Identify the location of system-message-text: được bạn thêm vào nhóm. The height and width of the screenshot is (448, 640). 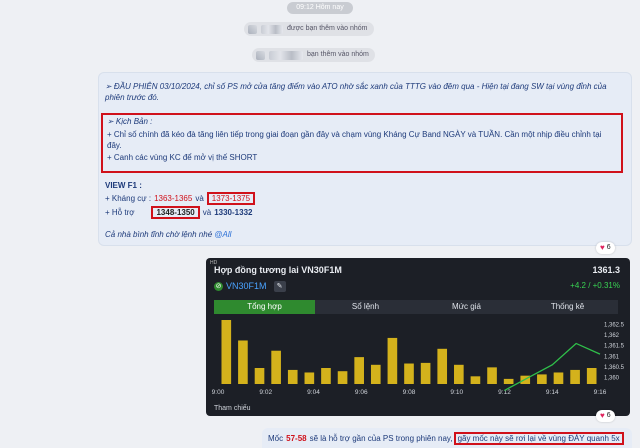
(327, 28).